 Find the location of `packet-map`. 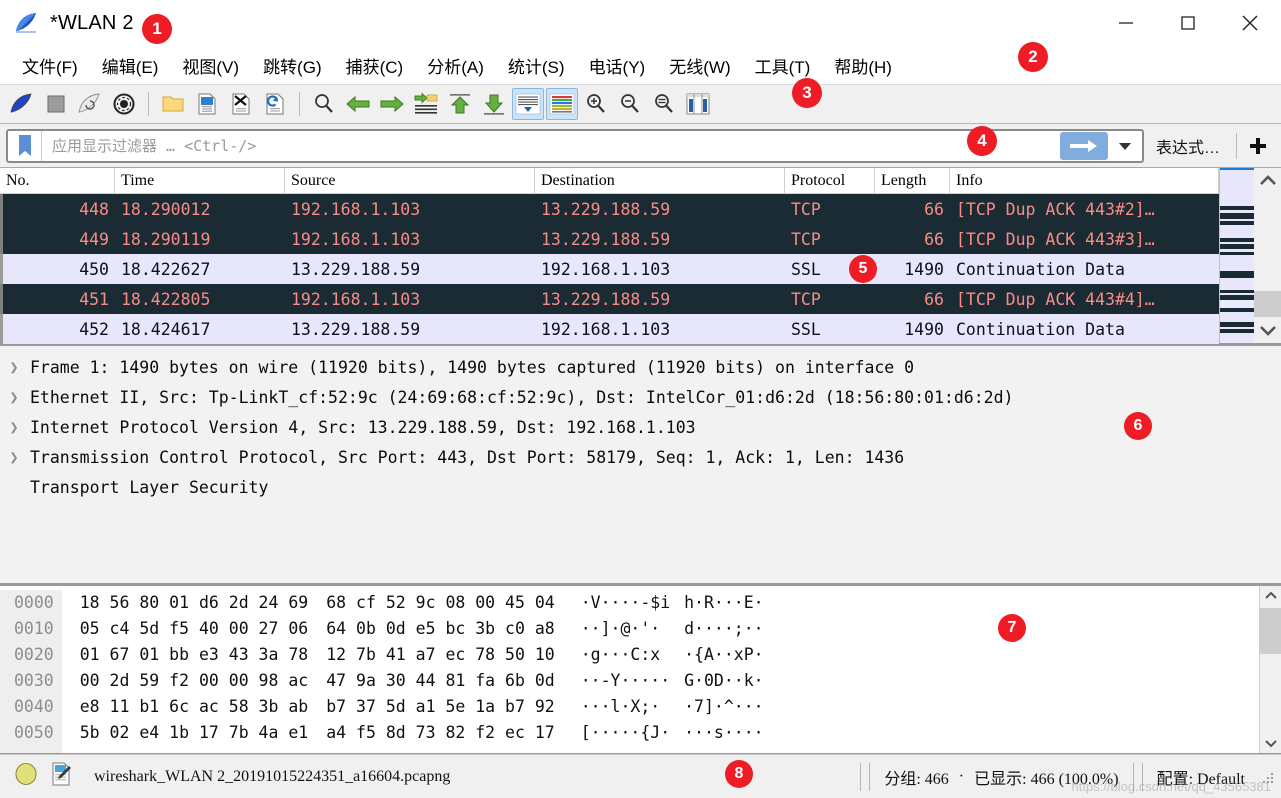

packet-map is located at coordinates (1237, 255).